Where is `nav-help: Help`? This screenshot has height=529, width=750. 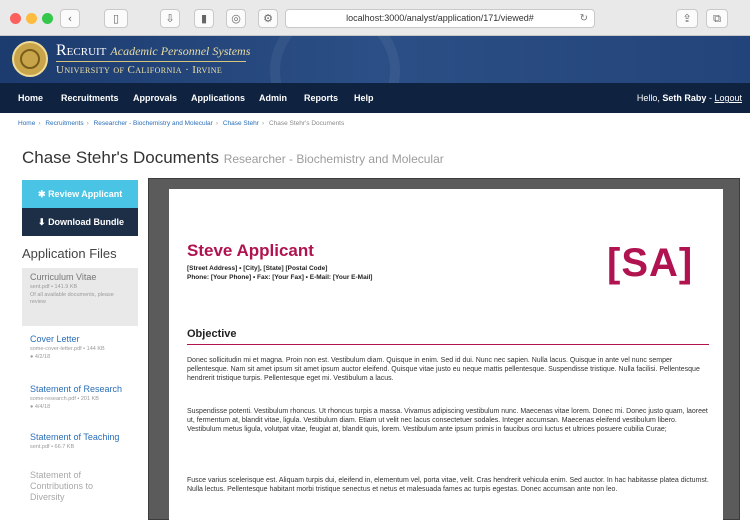
nav-help: Help is located at coordinates (364, 98).